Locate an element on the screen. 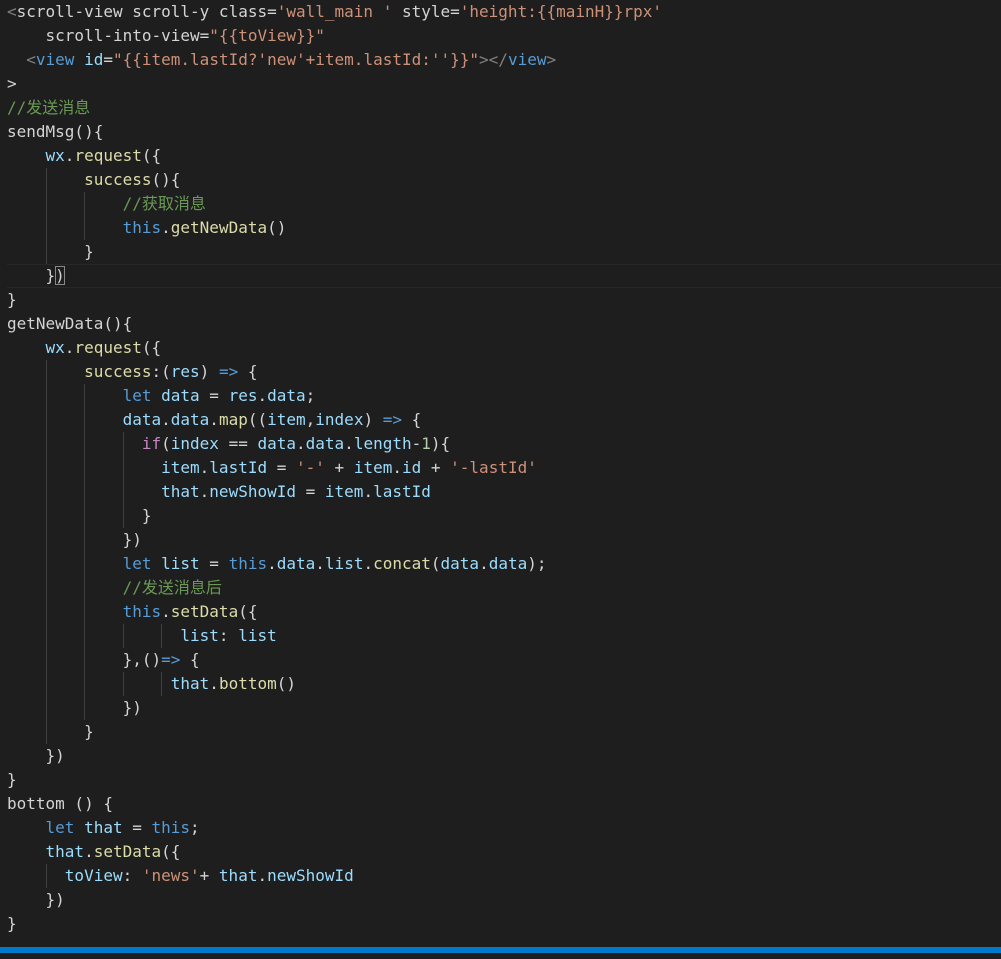 This screenshot has width=1001, height=959. token-ident: id is located at coordinates (411, 467).